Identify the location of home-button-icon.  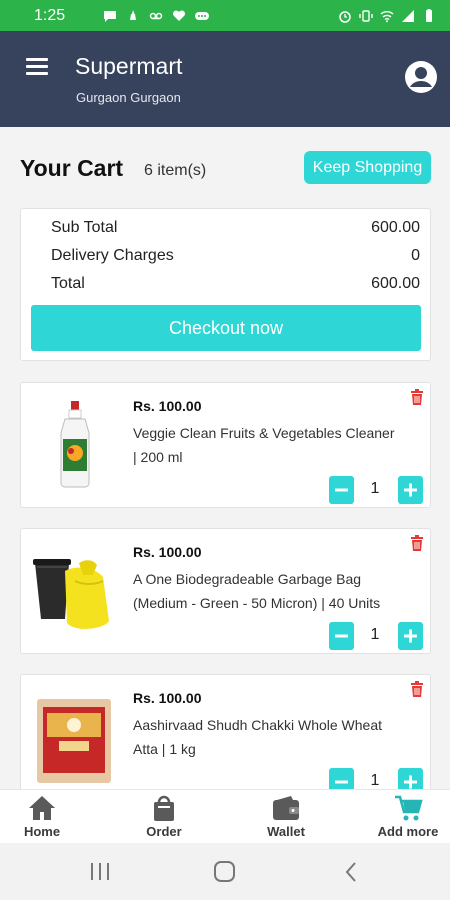
(225, 871).